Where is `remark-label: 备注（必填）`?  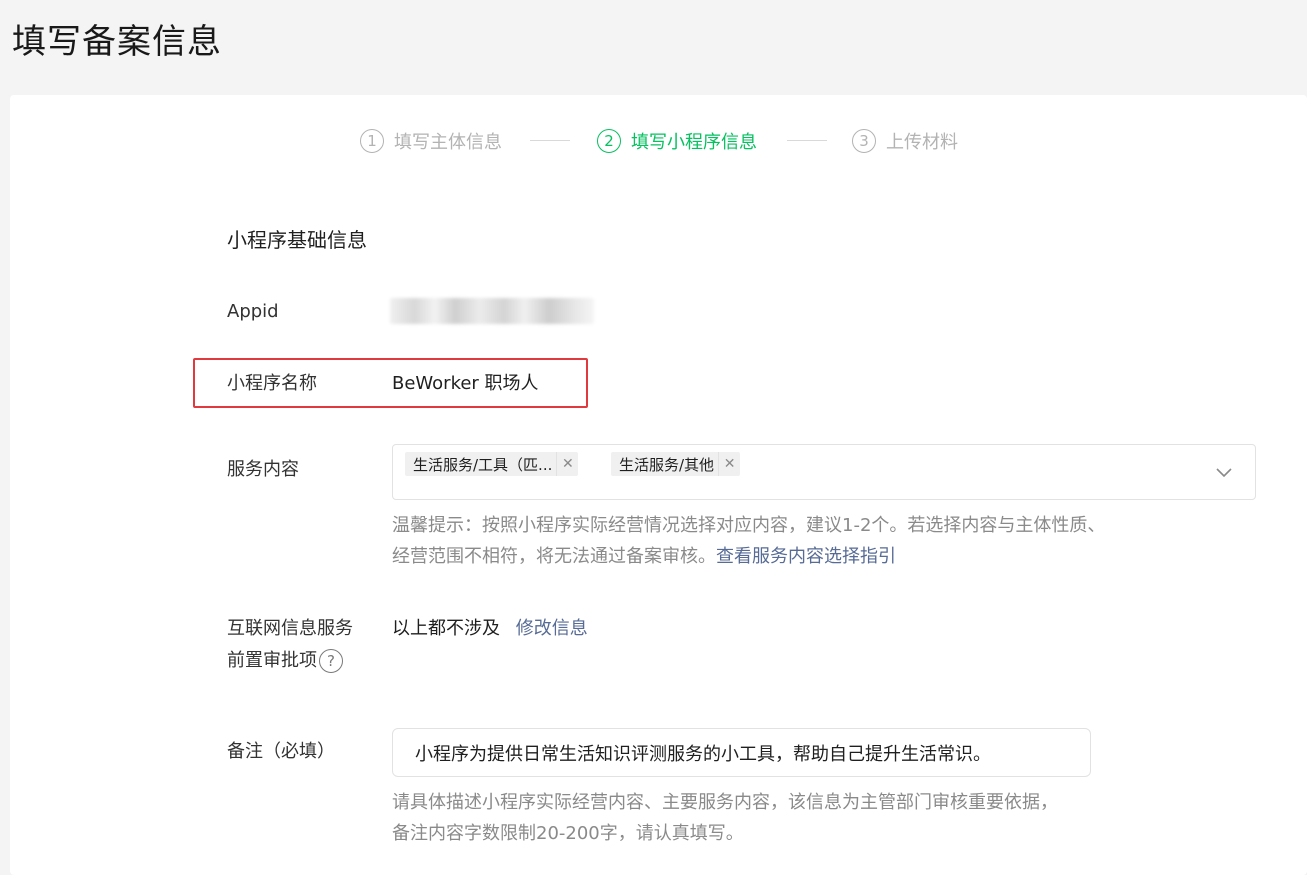
remark-label: 备注（必填） is located at coordinates (281, 751).